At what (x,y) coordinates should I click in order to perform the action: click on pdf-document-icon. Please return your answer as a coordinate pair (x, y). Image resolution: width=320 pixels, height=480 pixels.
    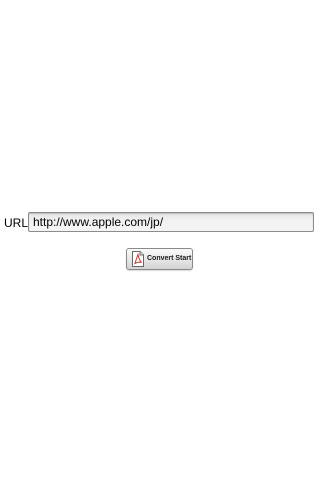
    Looking at the image, I should click on (138, 259).